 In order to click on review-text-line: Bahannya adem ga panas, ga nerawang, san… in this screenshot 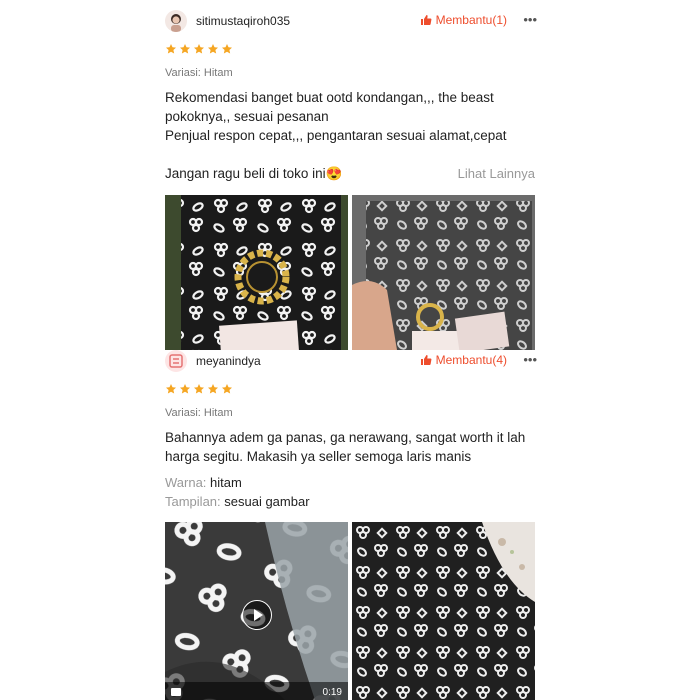, I will do `click(345, 437)`.